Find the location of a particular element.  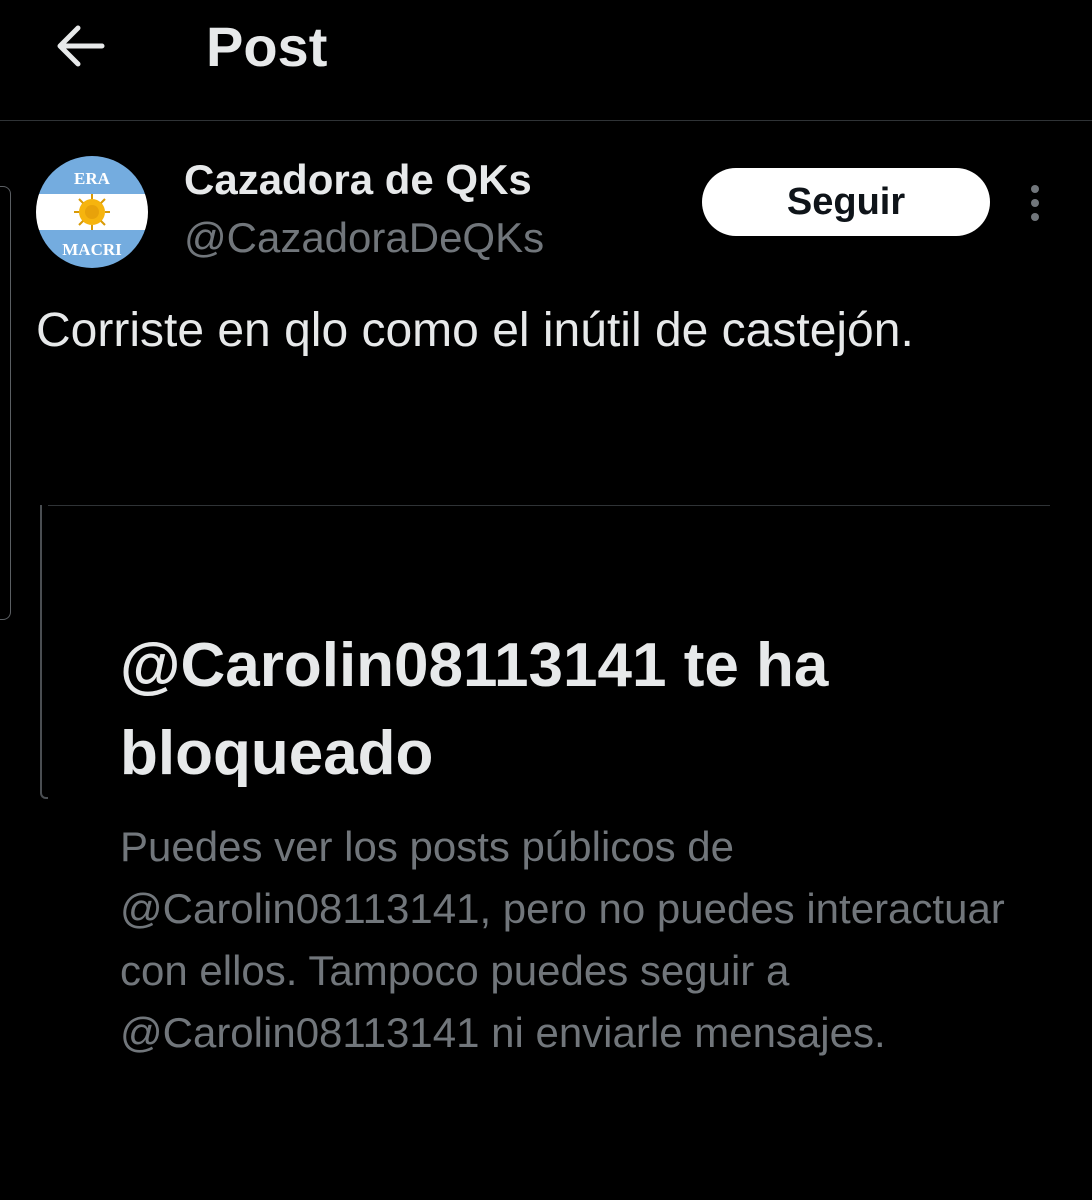

avatar: ERA MACRI is located at coordinates (92, 212).